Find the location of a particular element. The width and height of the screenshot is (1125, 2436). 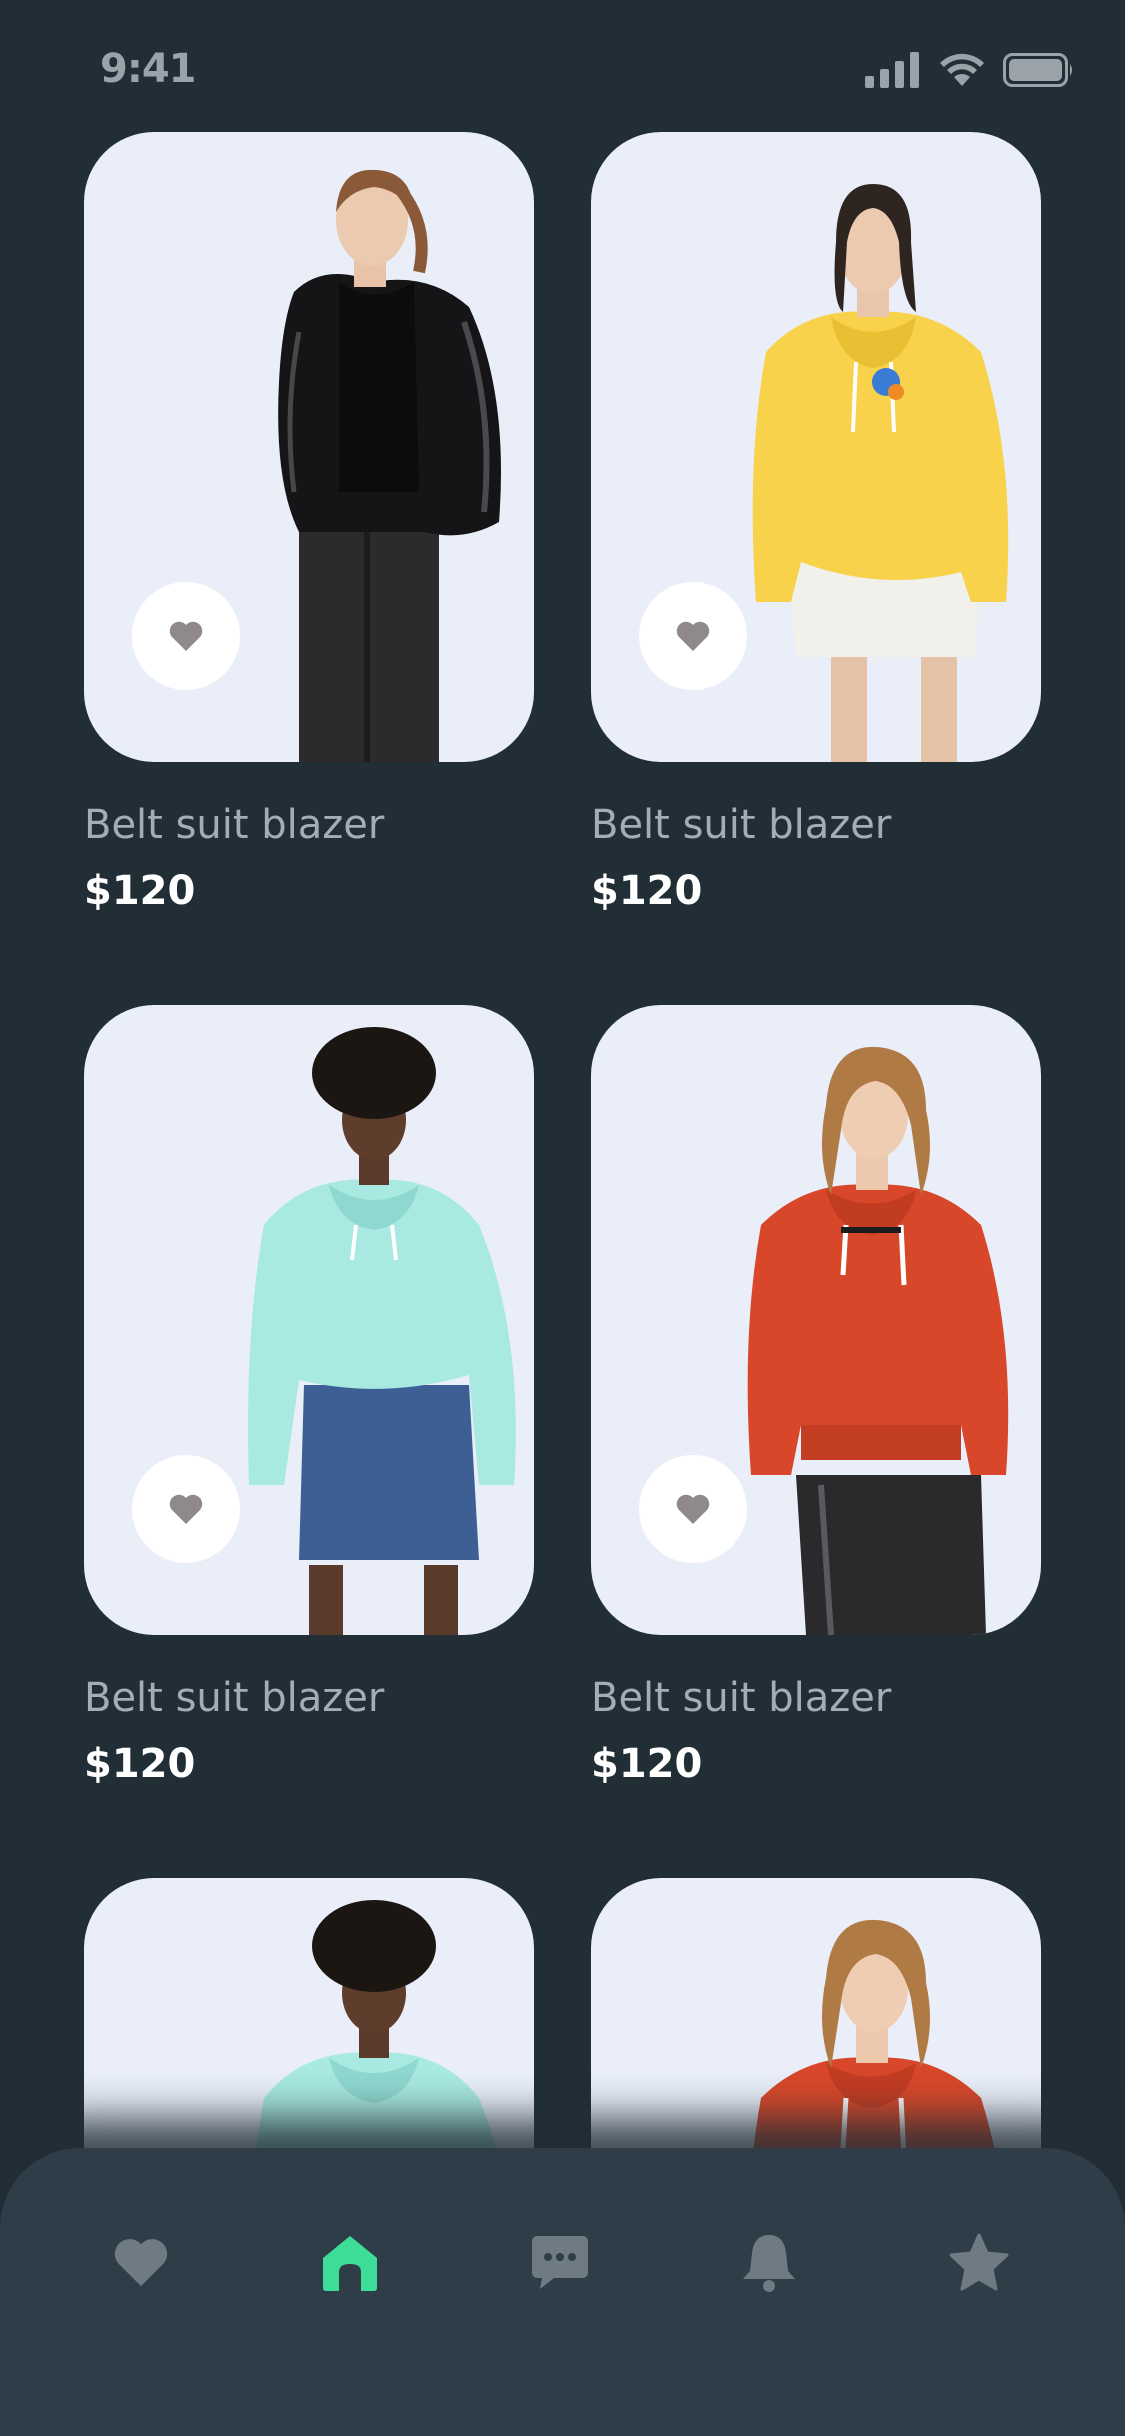

status-icons is located at coordinates (970, 70).